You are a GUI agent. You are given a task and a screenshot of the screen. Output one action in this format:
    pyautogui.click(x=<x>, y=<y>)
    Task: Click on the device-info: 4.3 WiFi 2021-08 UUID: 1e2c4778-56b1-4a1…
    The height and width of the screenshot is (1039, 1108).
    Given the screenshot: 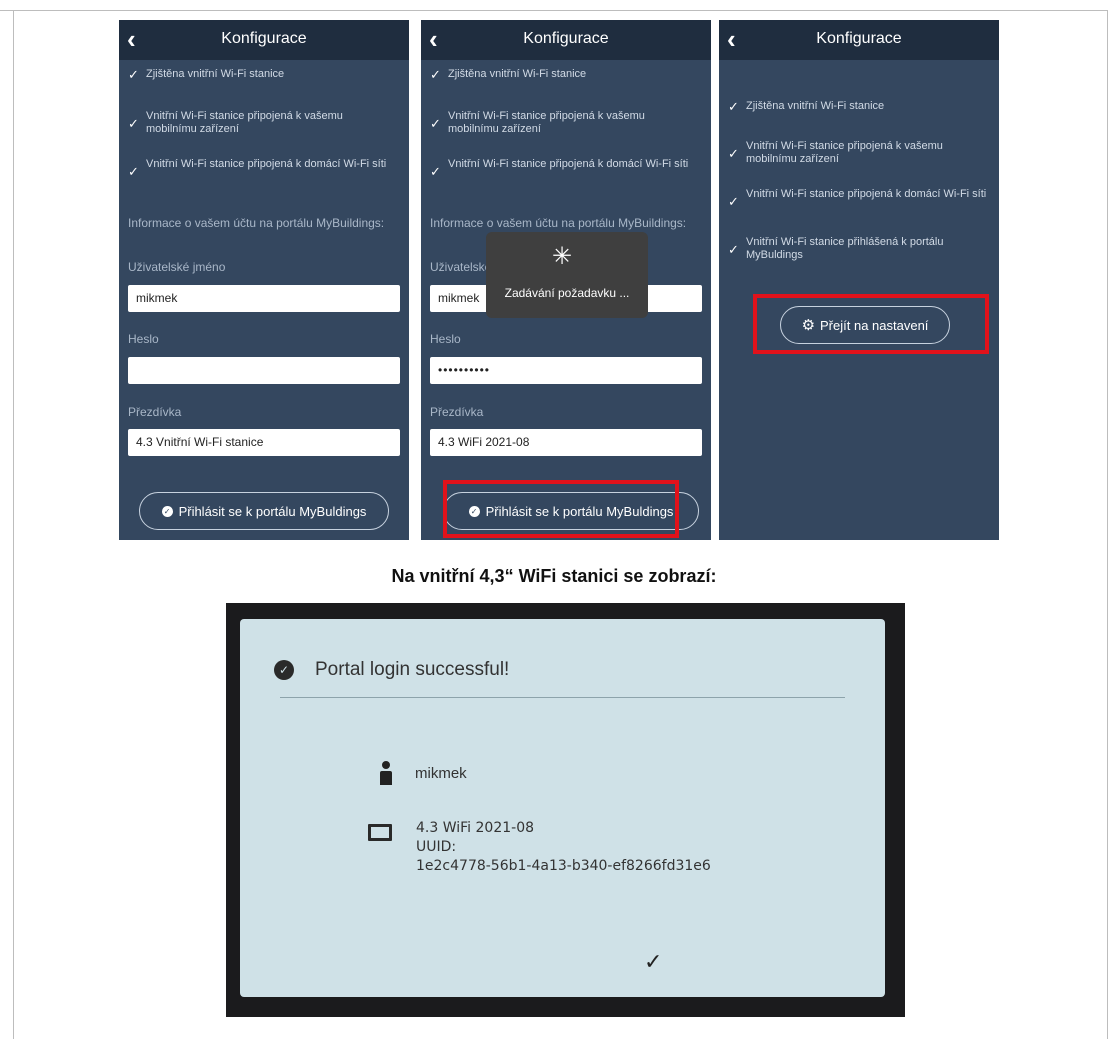 What is the action you would take?
    pyautogui.click(x=563, y=847)
    